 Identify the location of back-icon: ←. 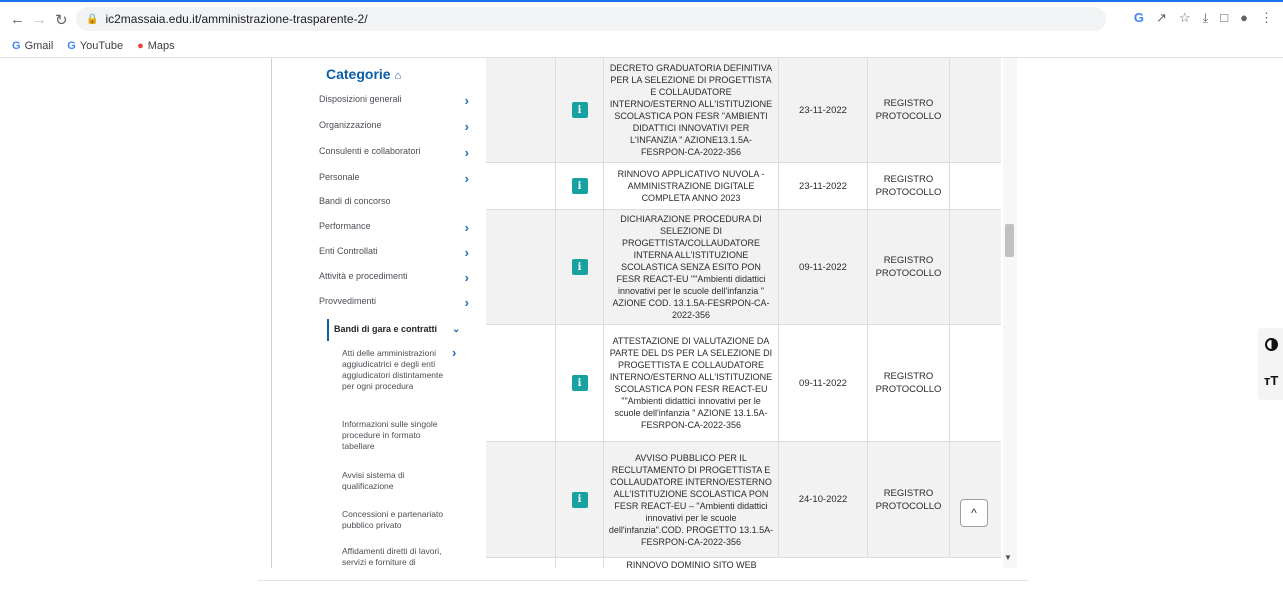
(17, 19).